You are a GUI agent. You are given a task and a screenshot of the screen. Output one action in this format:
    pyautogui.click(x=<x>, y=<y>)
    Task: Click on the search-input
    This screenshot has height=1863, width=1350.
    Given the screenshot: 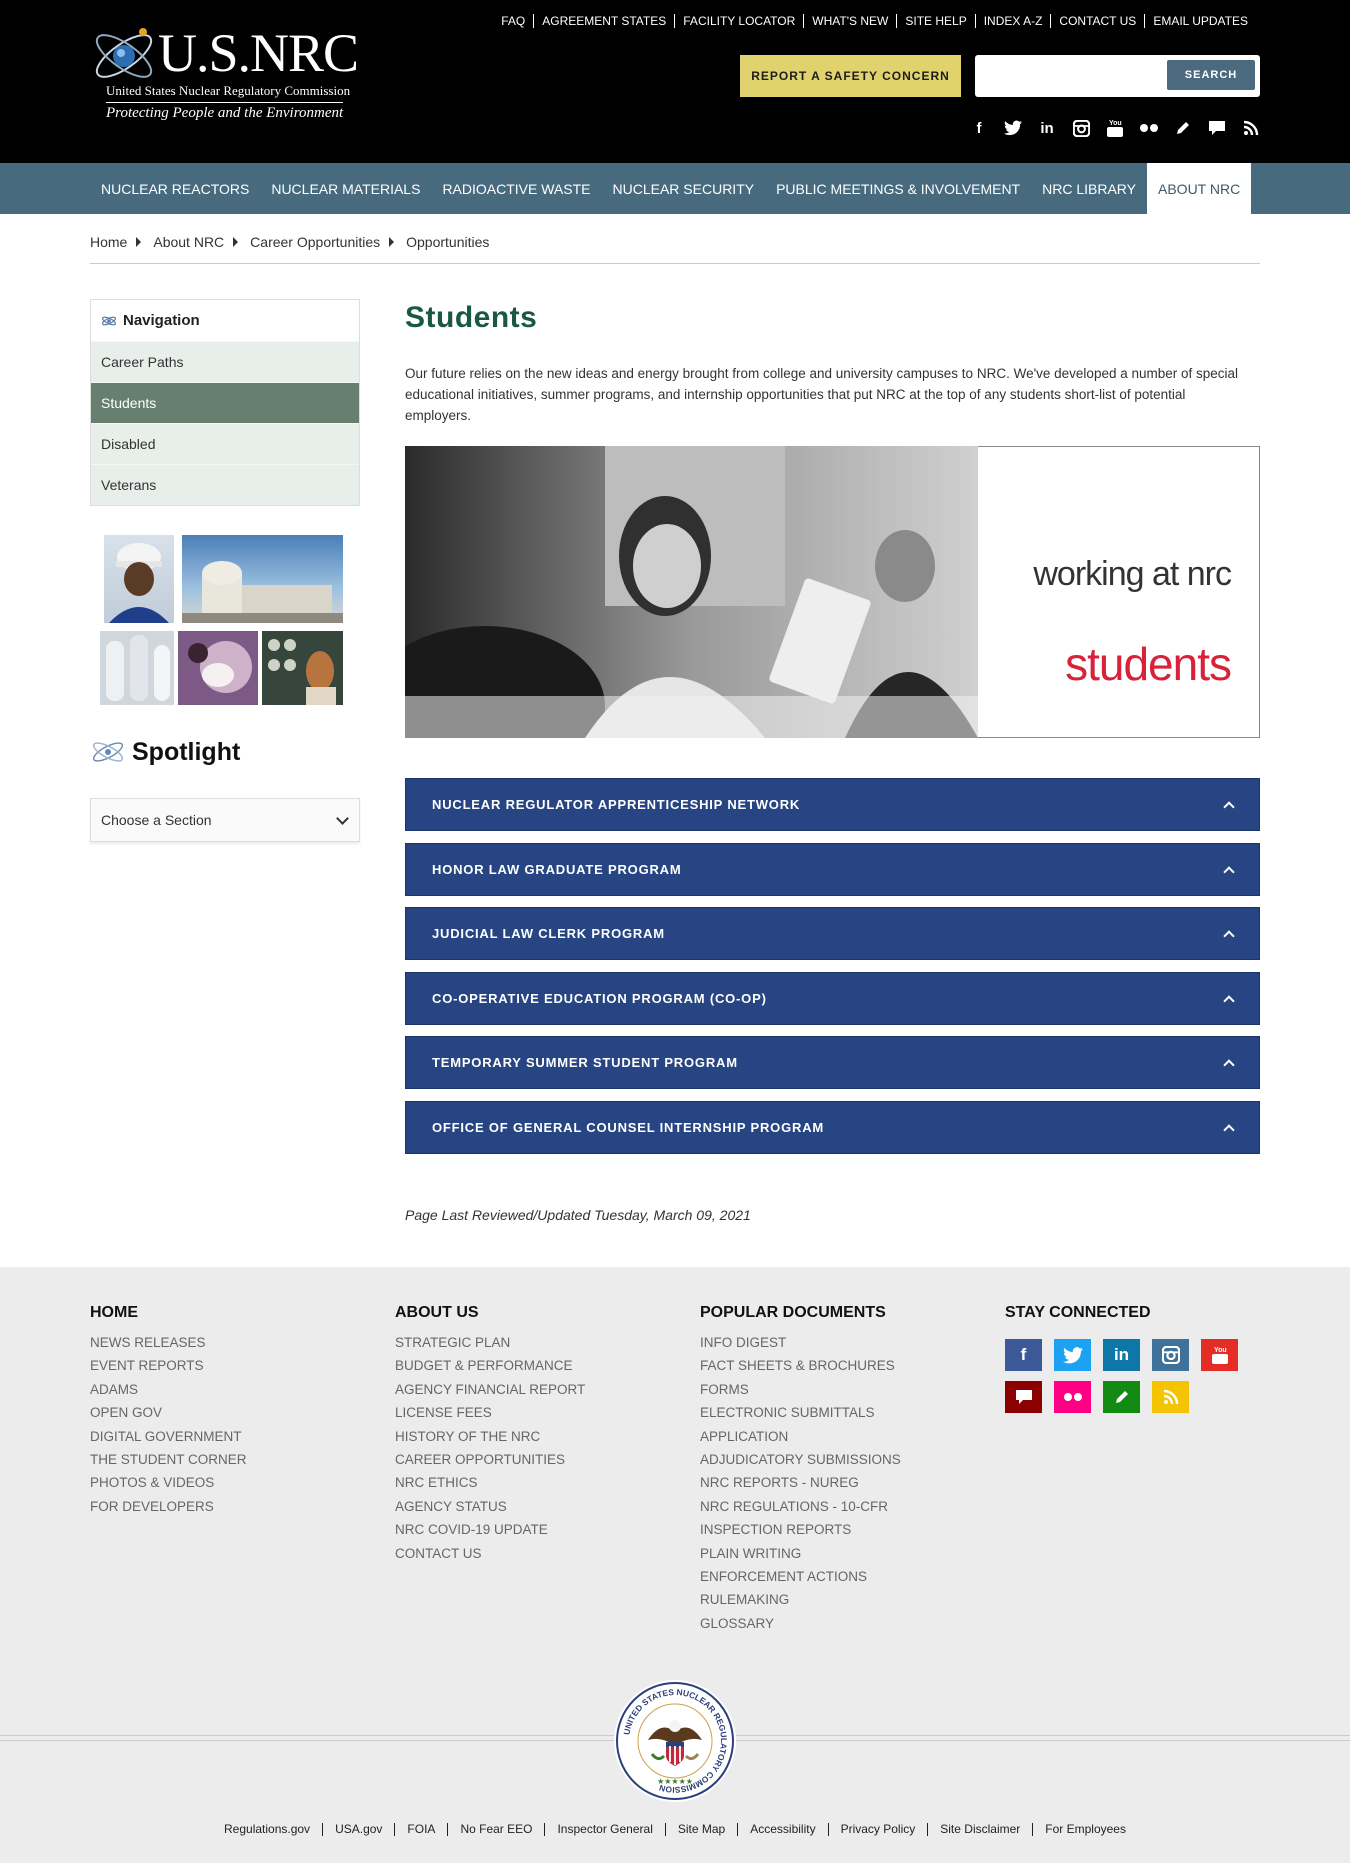 What is the action you would take?
    pyautogui.click(x=1076, y=76)
    